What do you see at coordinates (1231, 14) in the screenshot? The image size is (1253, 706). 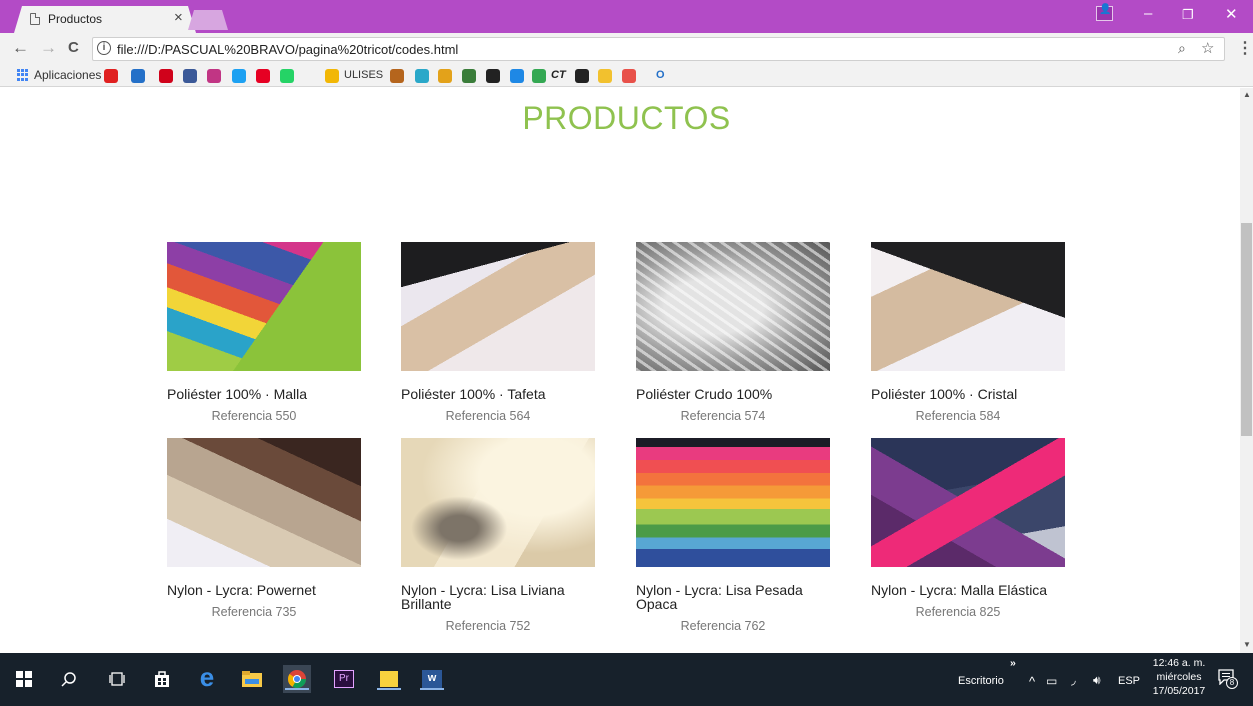 I see `close-button: ✕` at bounding box center [1231, 14].